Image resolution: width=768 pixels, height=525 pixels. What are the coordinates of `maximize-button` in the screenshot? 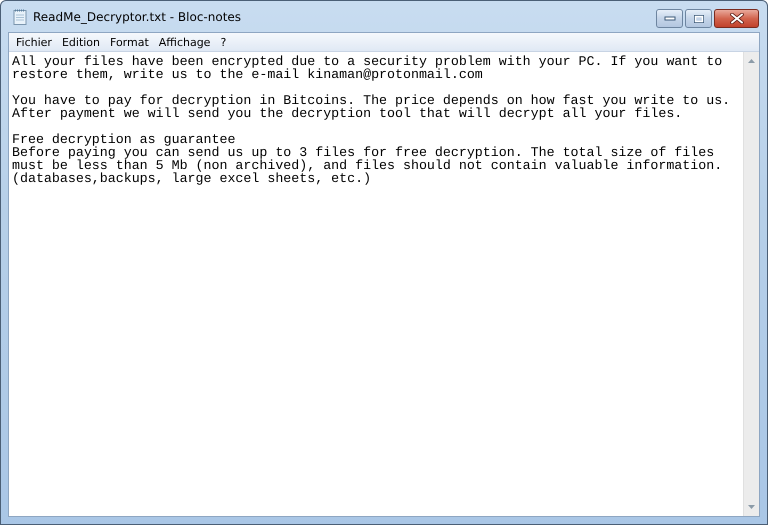 It's located at (698, 18).